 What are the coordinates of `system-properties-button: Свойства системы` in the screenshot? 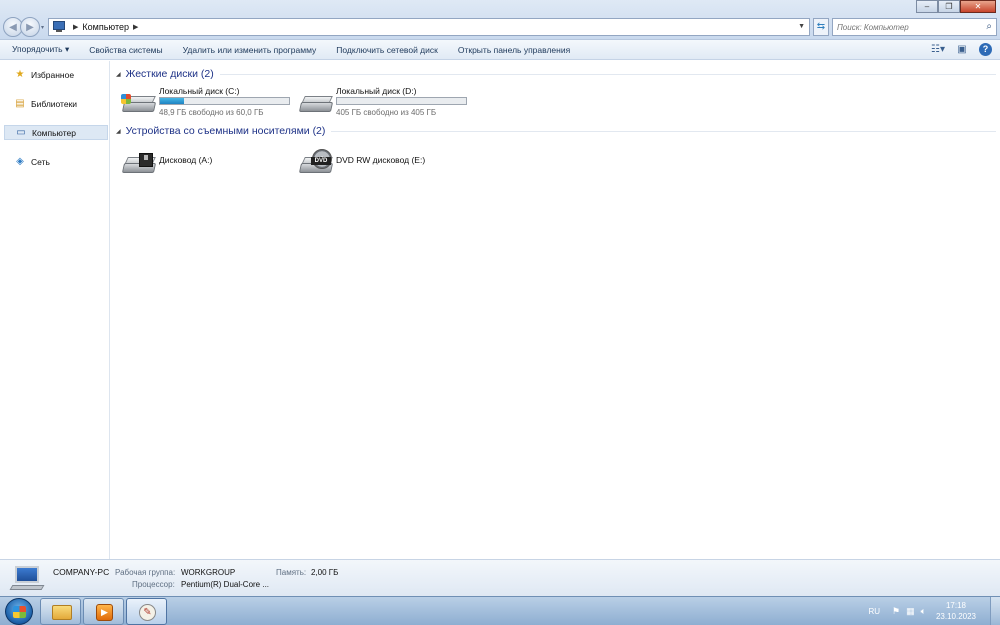 It's located at (125, 50).